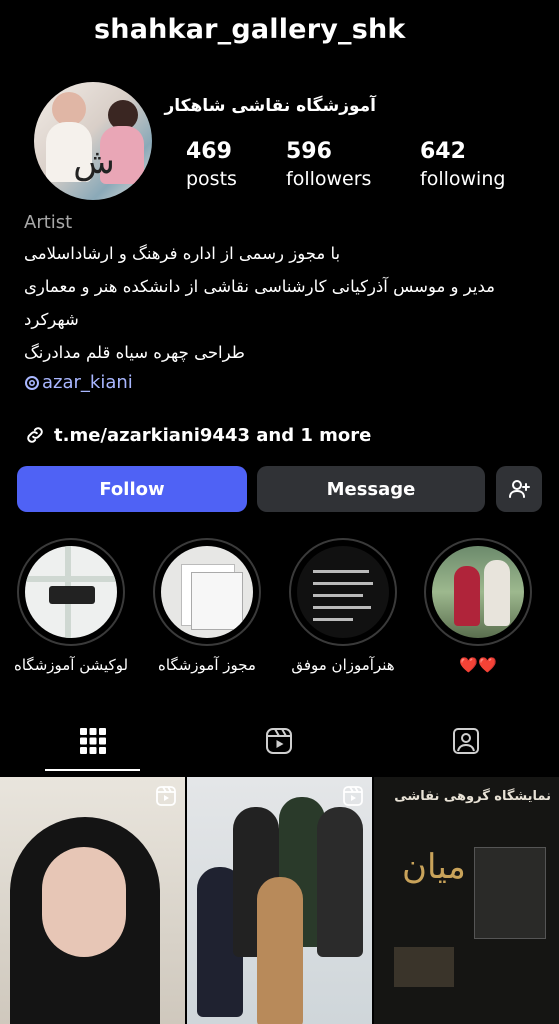  I want to click on followers-count: 596, so click(309, 151).